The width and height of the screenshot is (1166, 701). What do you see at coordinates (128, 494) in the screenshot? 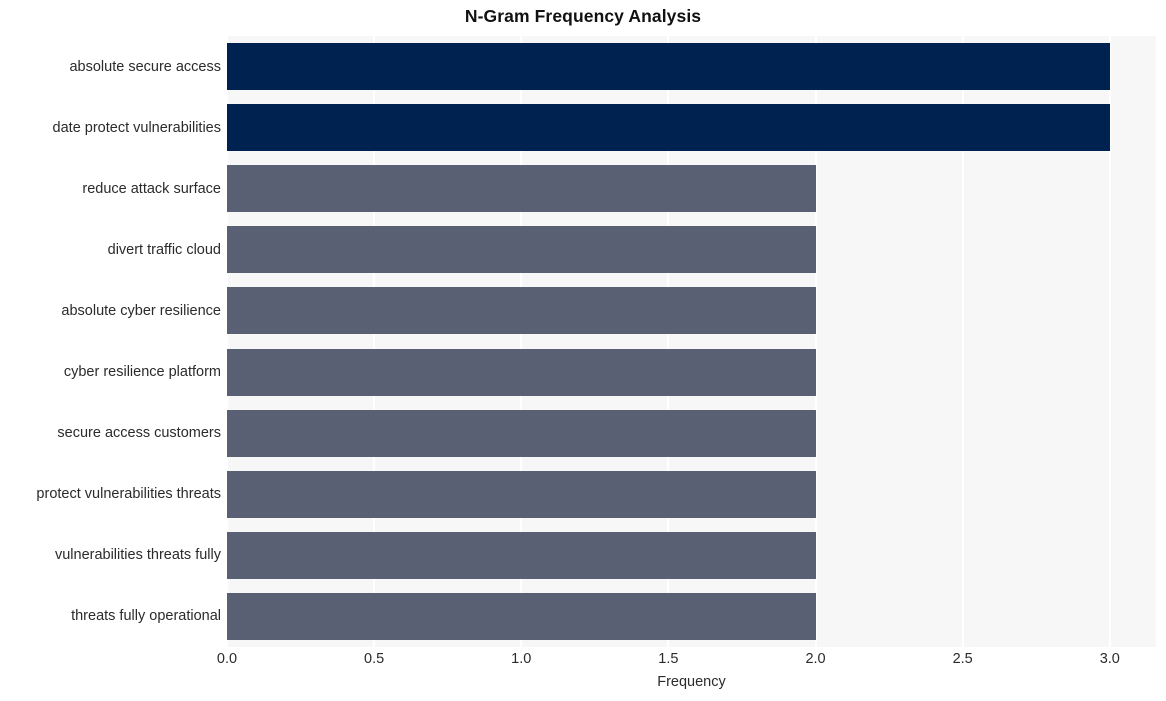
I see `y-axis-tick-label: protect vulnerabilities threats` at bounding box center [128, 494].